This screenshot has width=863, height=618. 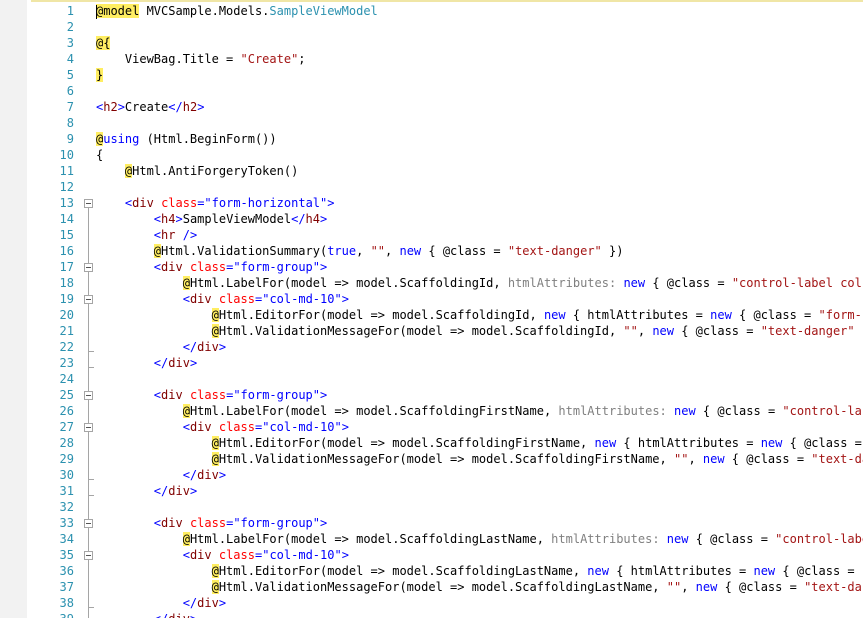 What do you see at coordinates (431, 91) in the screenshot?
I see `code-line: 6` at bounding box center [431, 91].